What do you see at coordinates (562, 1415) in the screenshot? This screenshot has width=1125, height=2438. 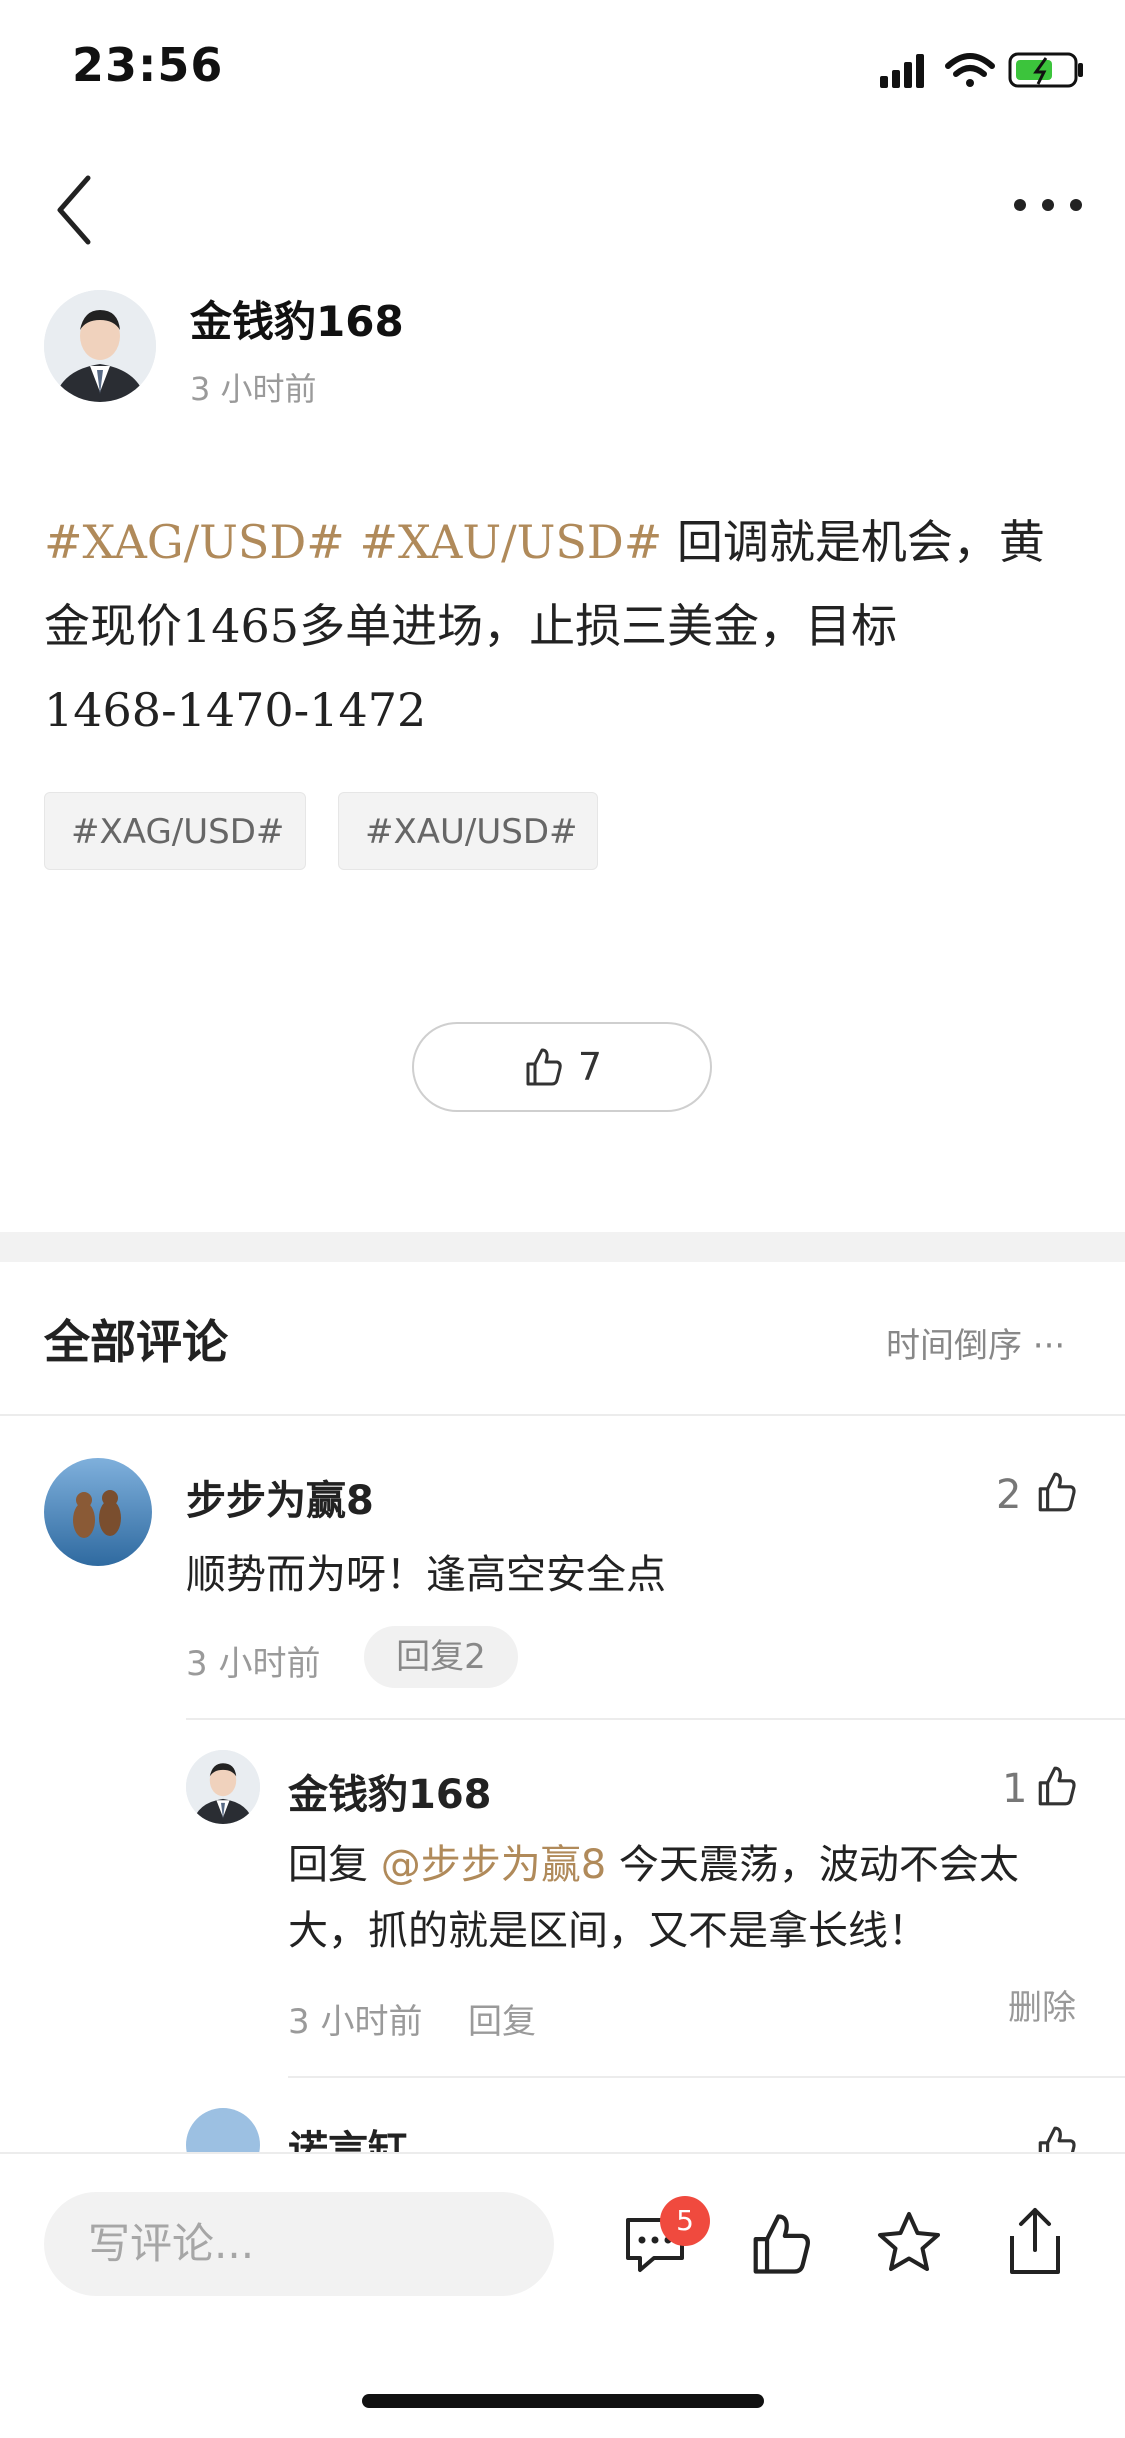 I see `comments-header-divider` at bounding box center [562, 1415].